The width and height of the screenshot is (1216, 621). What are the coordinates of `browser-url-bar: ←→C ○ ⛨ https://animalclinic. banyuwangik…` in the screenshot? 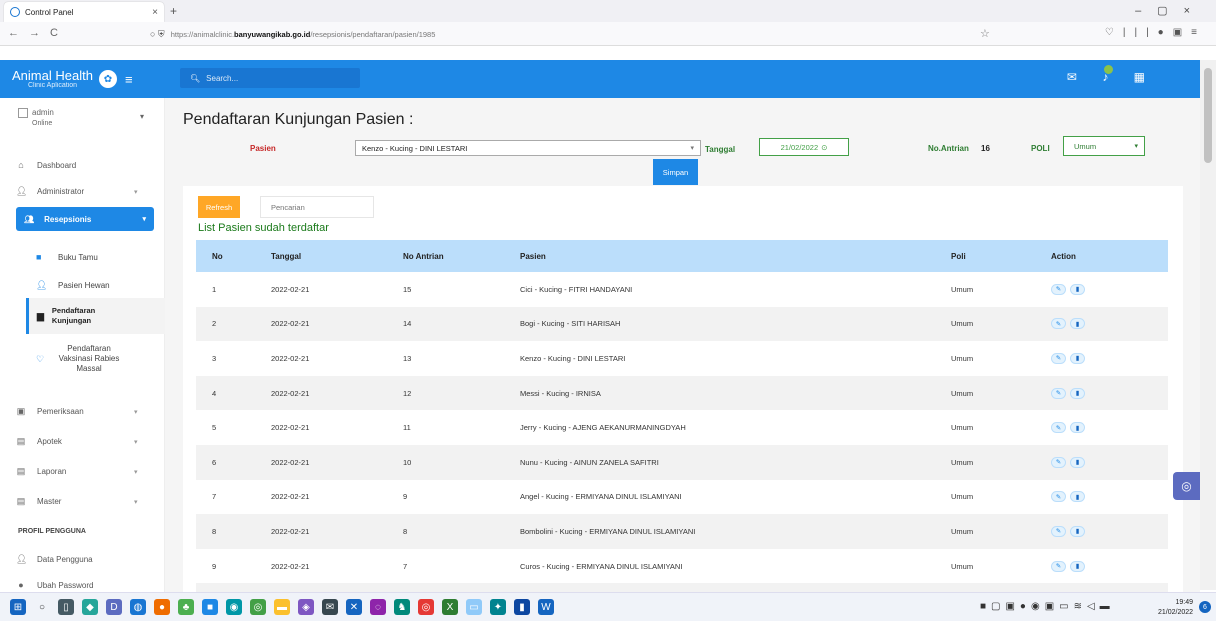 It's located at (608, 34).